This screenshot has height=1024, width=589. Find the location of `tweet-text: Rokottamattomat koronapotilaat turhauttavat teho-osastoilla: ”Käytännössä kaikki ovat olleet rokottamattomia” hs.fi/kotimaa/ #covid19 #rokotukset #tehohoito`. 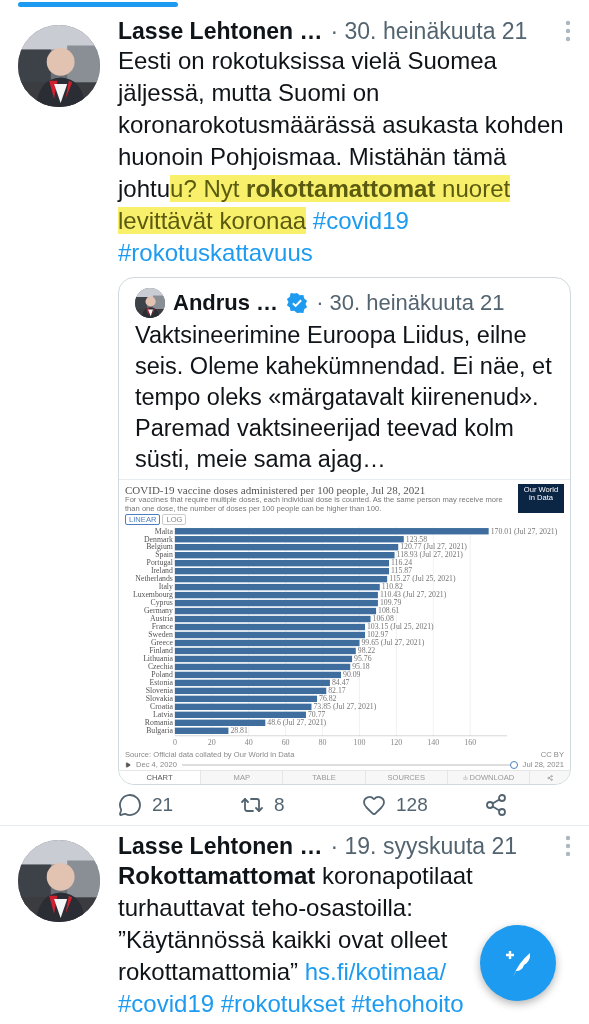

tweet-text: Rokottamattomat koronapotilaat turhauttavat teho-osastoilla: ”Käytännössä kaikki ovat olleet rokottamattomia” hs.fi/kotimaa/ #covid19 #rokotukset #tehohoito is located at coordinates (296, 940).